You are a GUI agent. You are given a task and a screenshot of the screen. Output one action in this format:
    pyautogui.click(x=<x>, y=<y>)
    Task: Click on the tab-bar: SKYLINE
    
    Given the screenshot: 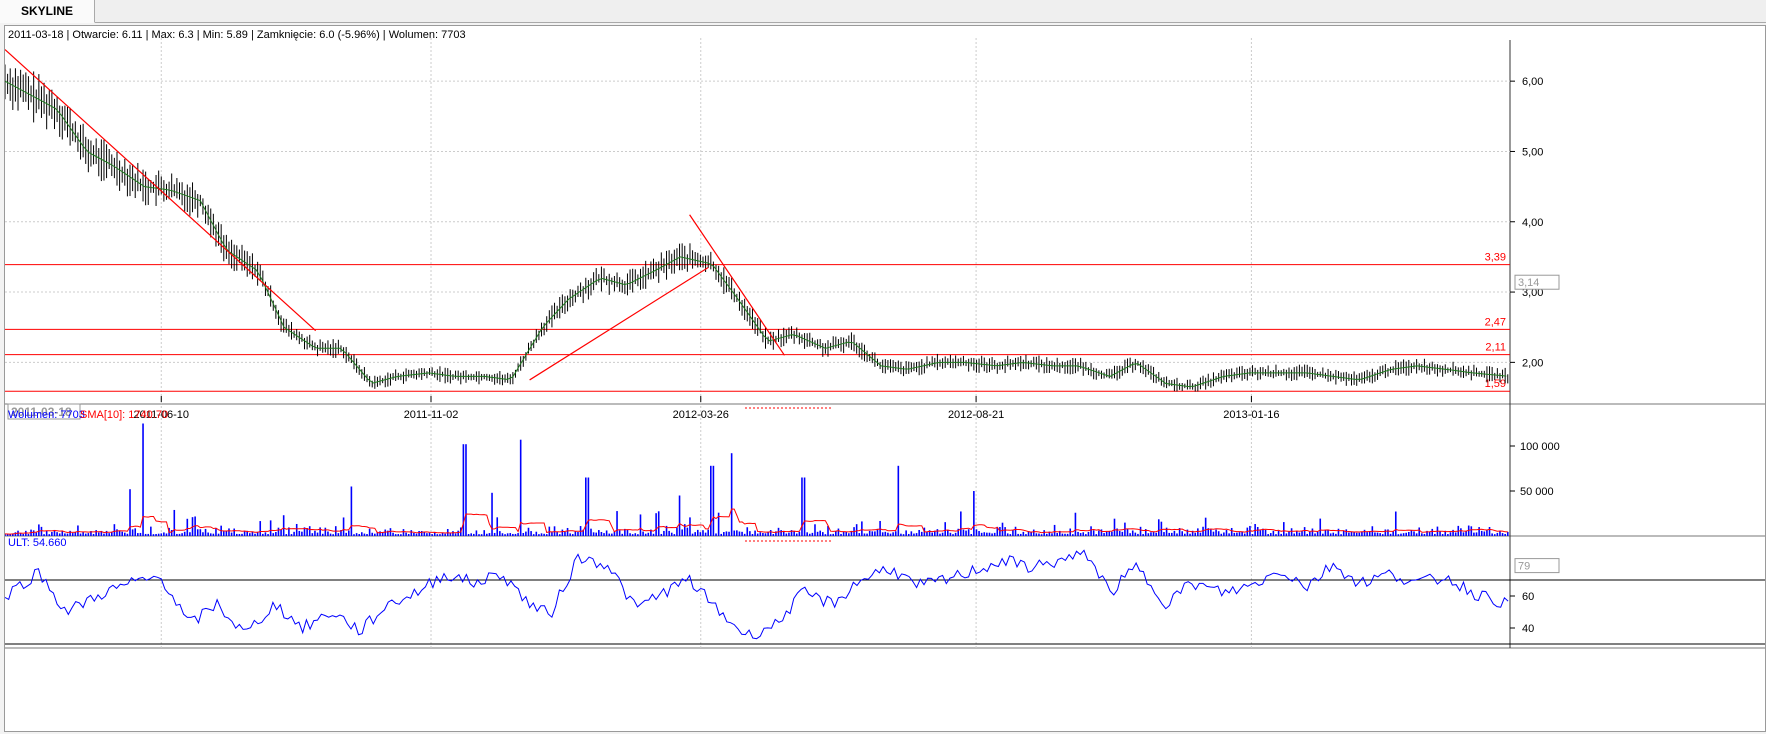 What is the action you would take?
    pyautogui.click(x=883, y=11)
    